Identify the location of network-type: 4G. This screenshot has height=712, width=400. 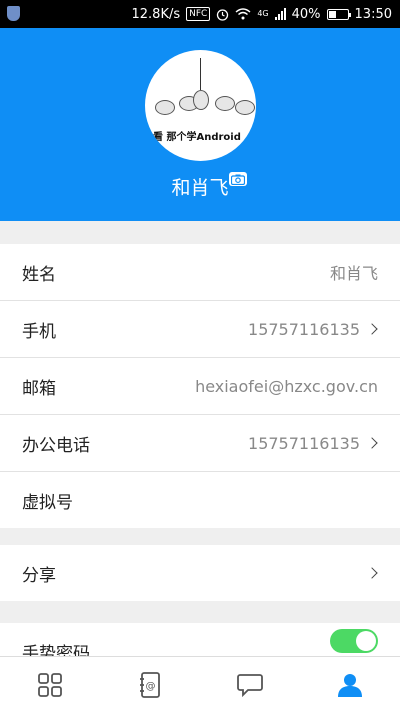
(263, 13).